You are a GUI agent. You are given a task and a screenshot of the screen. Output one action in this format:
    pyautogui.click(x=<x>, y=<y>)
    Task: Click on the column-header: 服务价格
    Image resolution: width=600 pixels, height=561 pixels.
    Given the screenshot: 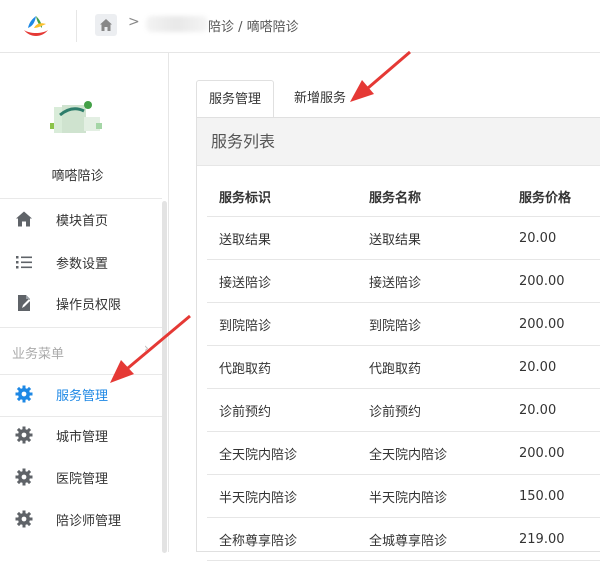 What is the action you would take?
    pyautogui.click(x=553, y=196)
    